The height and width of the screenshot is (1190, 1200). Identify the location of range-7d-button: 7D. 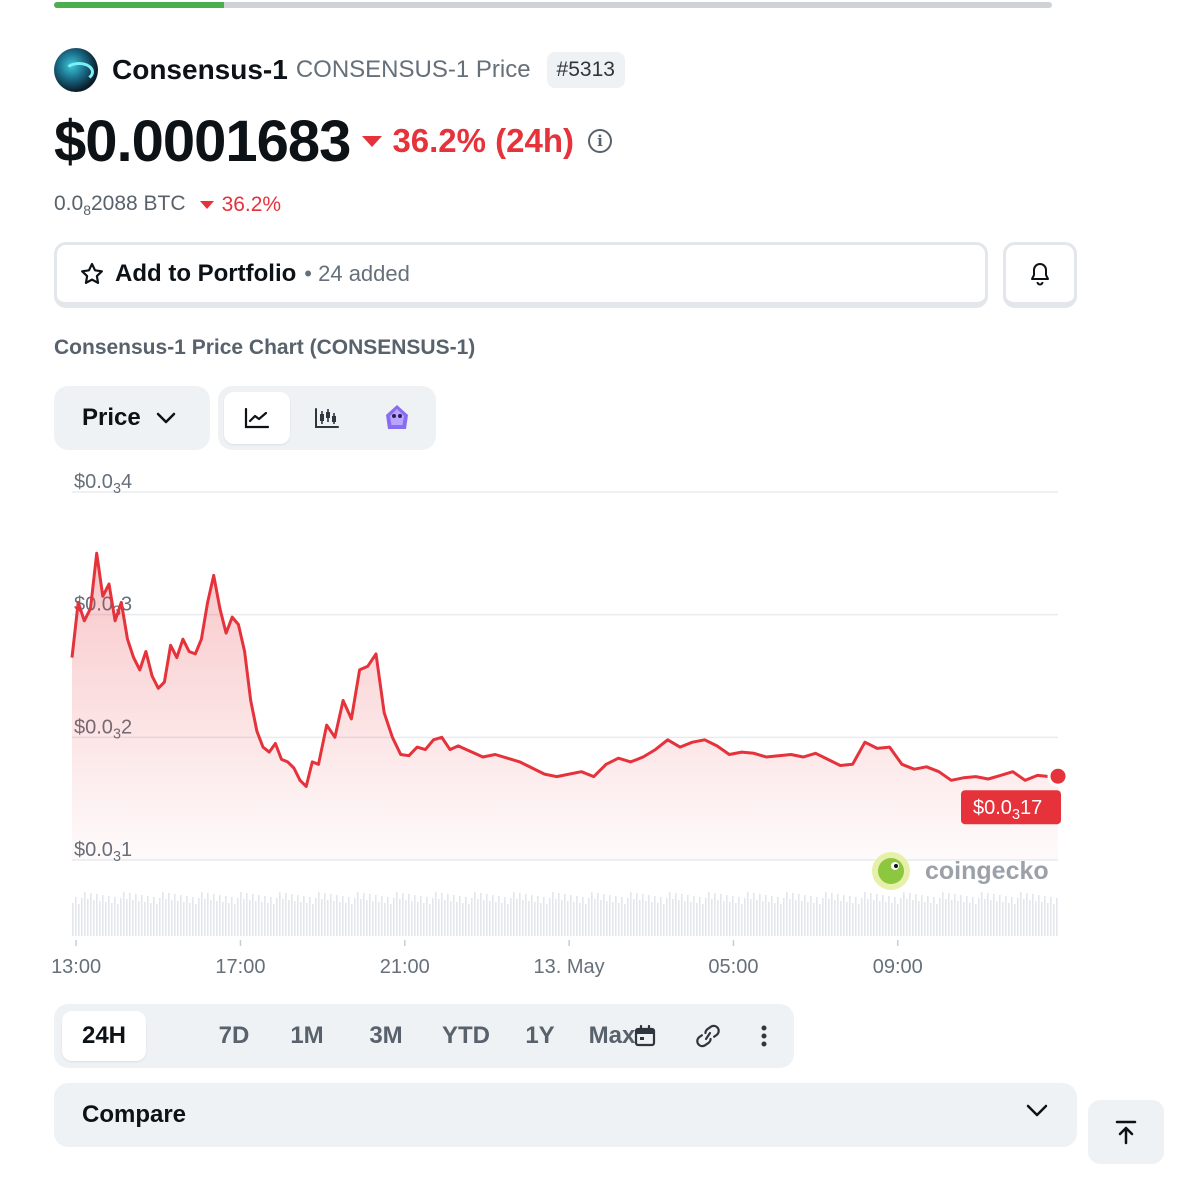
(234, 1036).